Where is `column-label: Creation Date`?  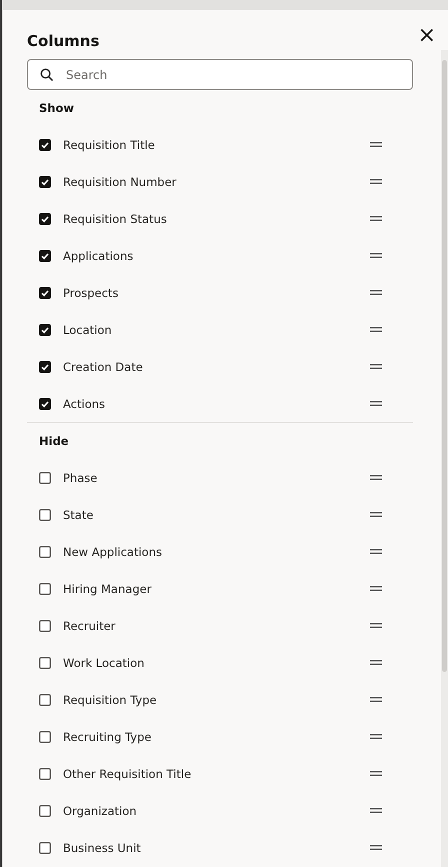 column-label: Creation Date is located at coordinates (103, 367).